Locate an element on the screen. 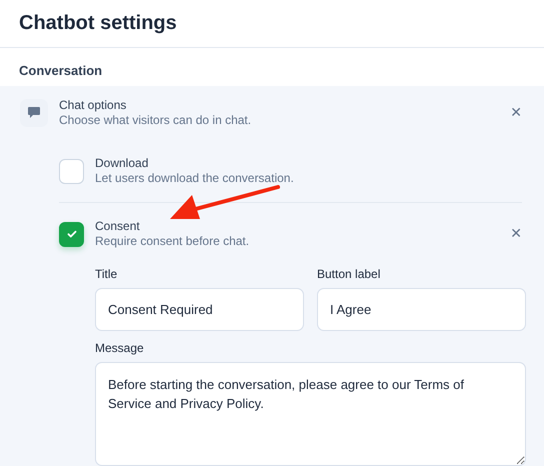  option-title: Consent is located at coordinates (118, 226).